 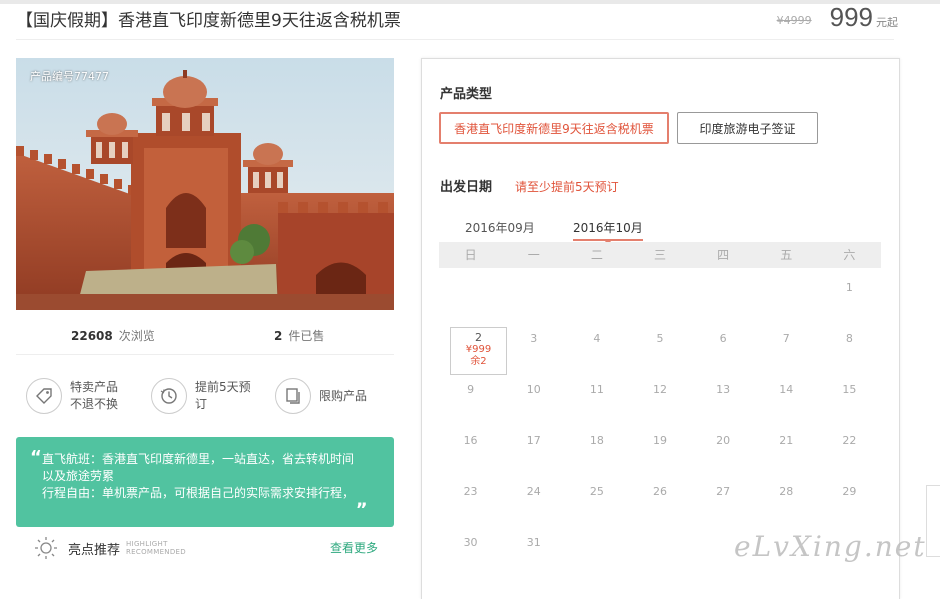 What do you see at coordinates (354, 547) in the screenshot?
I see `view-more-link: 查看更多` at bounding box center [354, 547].